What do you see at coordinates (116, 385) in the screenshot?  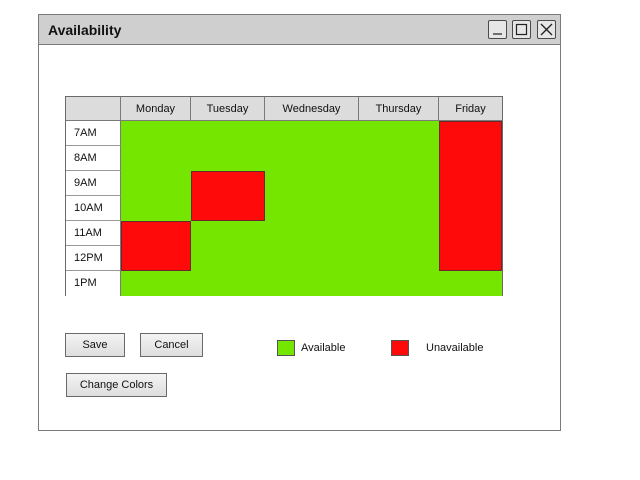 I see `change-colors-button: Change Colors` at bounding box center [116, 385].